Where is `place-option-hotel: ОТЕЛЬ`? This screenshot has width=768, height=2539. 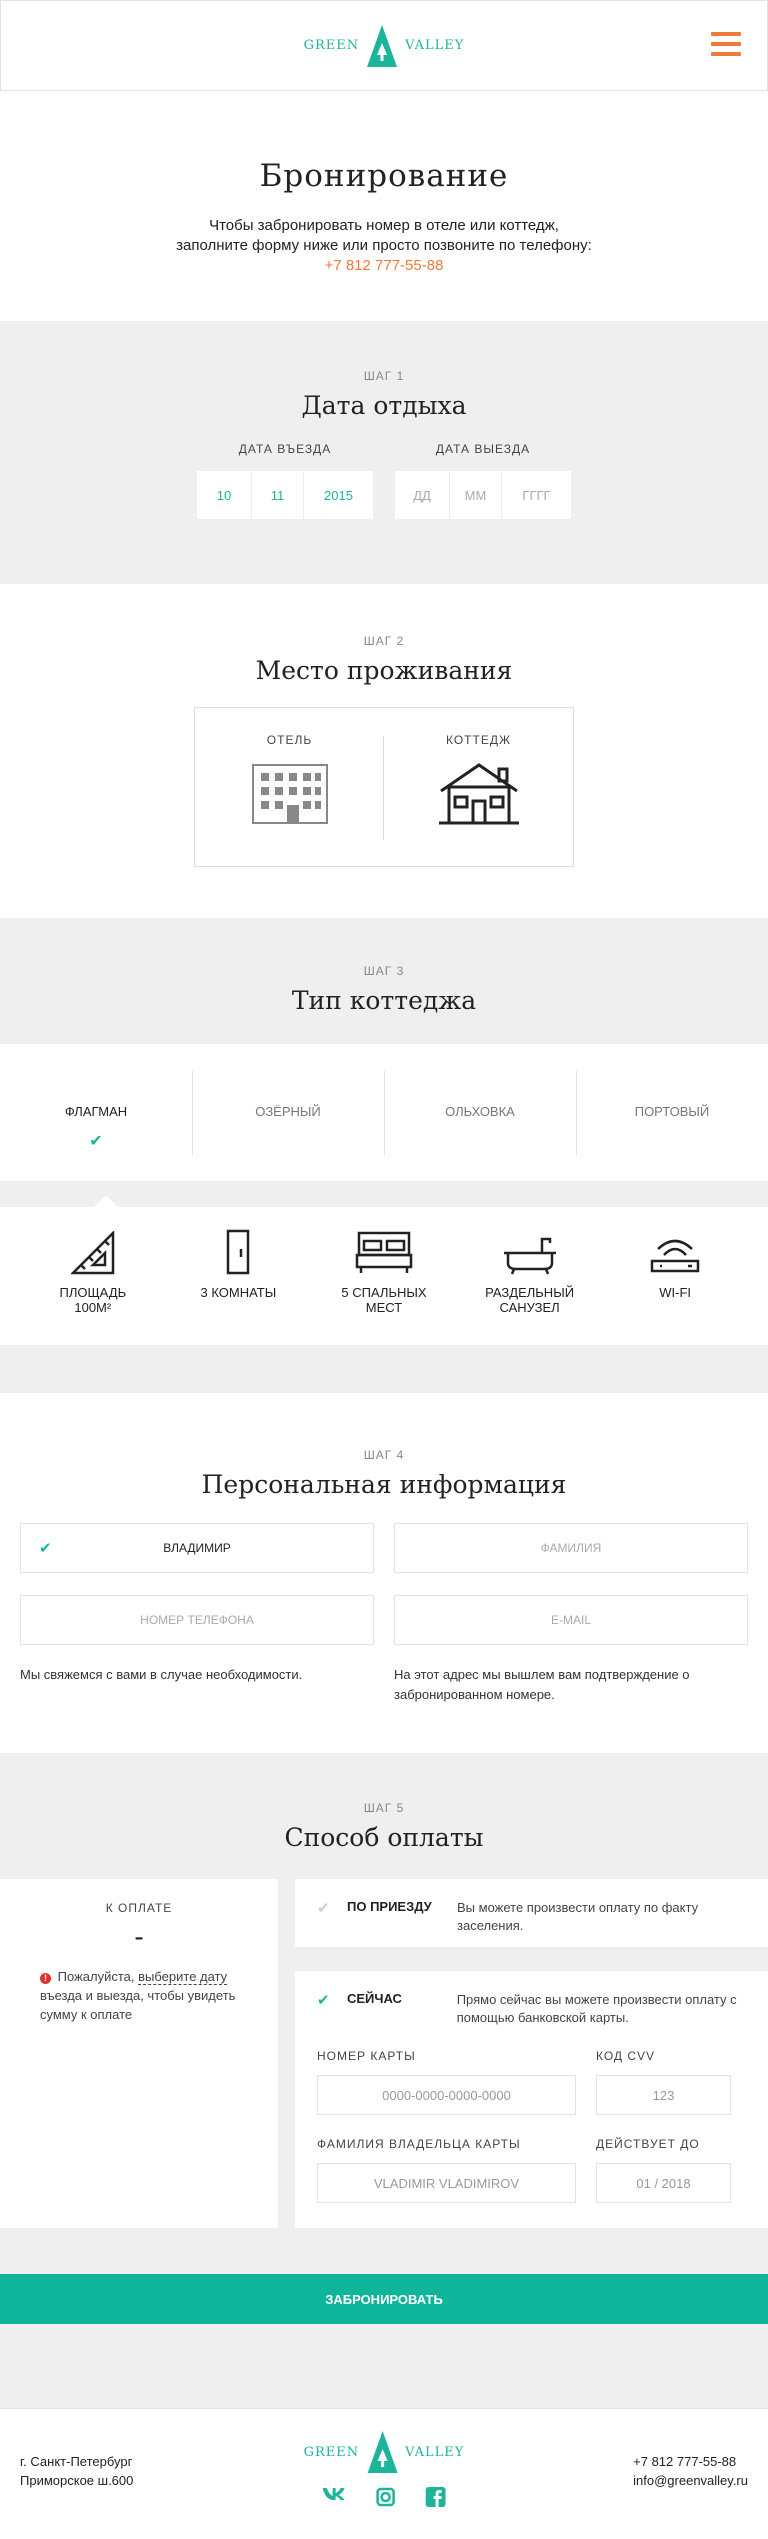
place-option-hotel: ОТЕЛЬ is located at coordinates (289, 787).